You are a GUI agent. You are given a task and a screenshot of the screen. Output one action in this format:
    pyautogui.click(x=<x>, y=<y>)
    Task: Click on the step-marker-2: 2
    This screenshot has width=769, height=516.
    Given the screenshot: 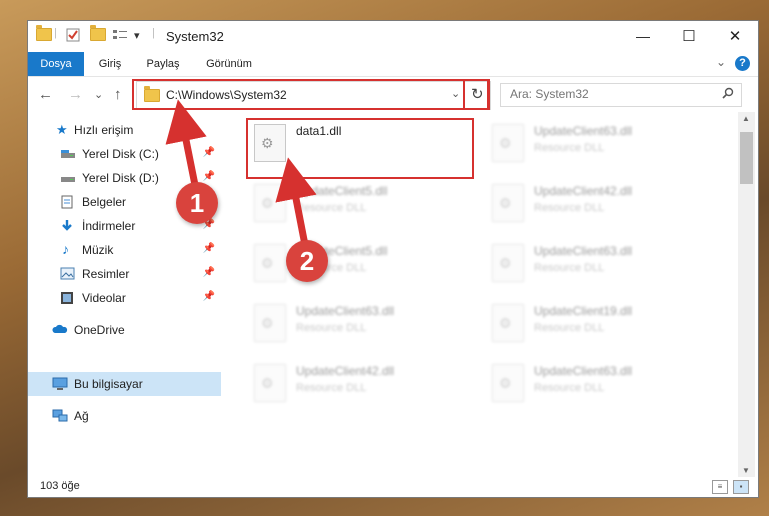 What is the action you would take?
    pyautogui.click(x=307, y=261)
    